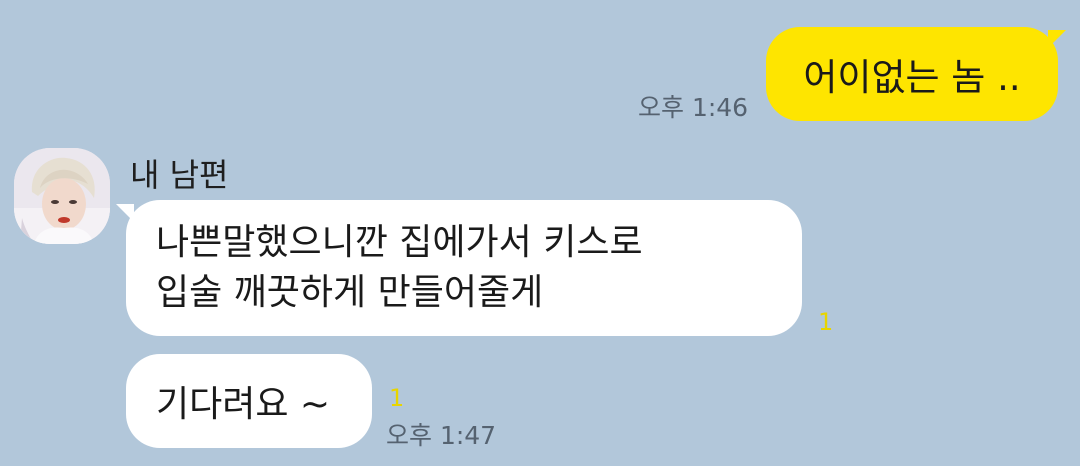  I want to click on incoming-message-text: 기다려요 ~, so click(243, 404).